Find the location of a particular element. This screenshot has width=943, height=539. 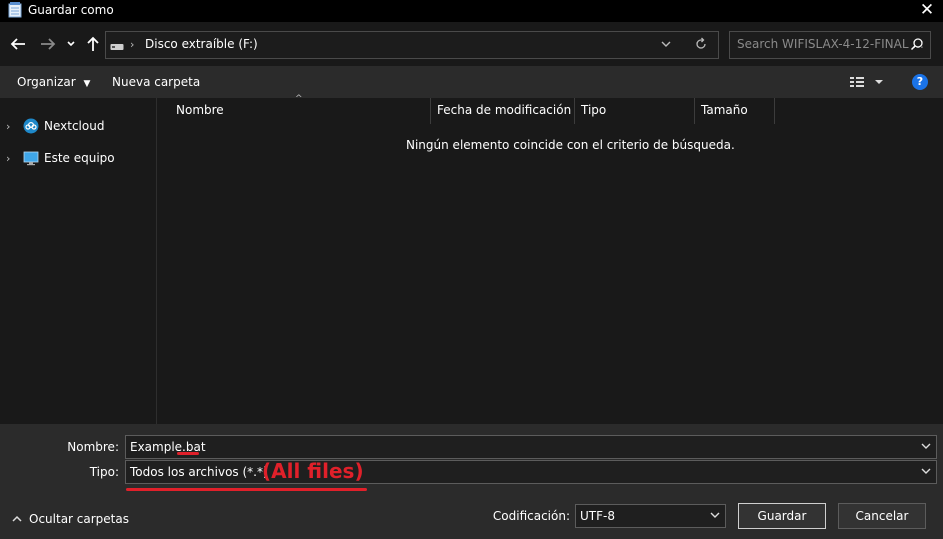

view-options-button is located at coordinates (867, 82).